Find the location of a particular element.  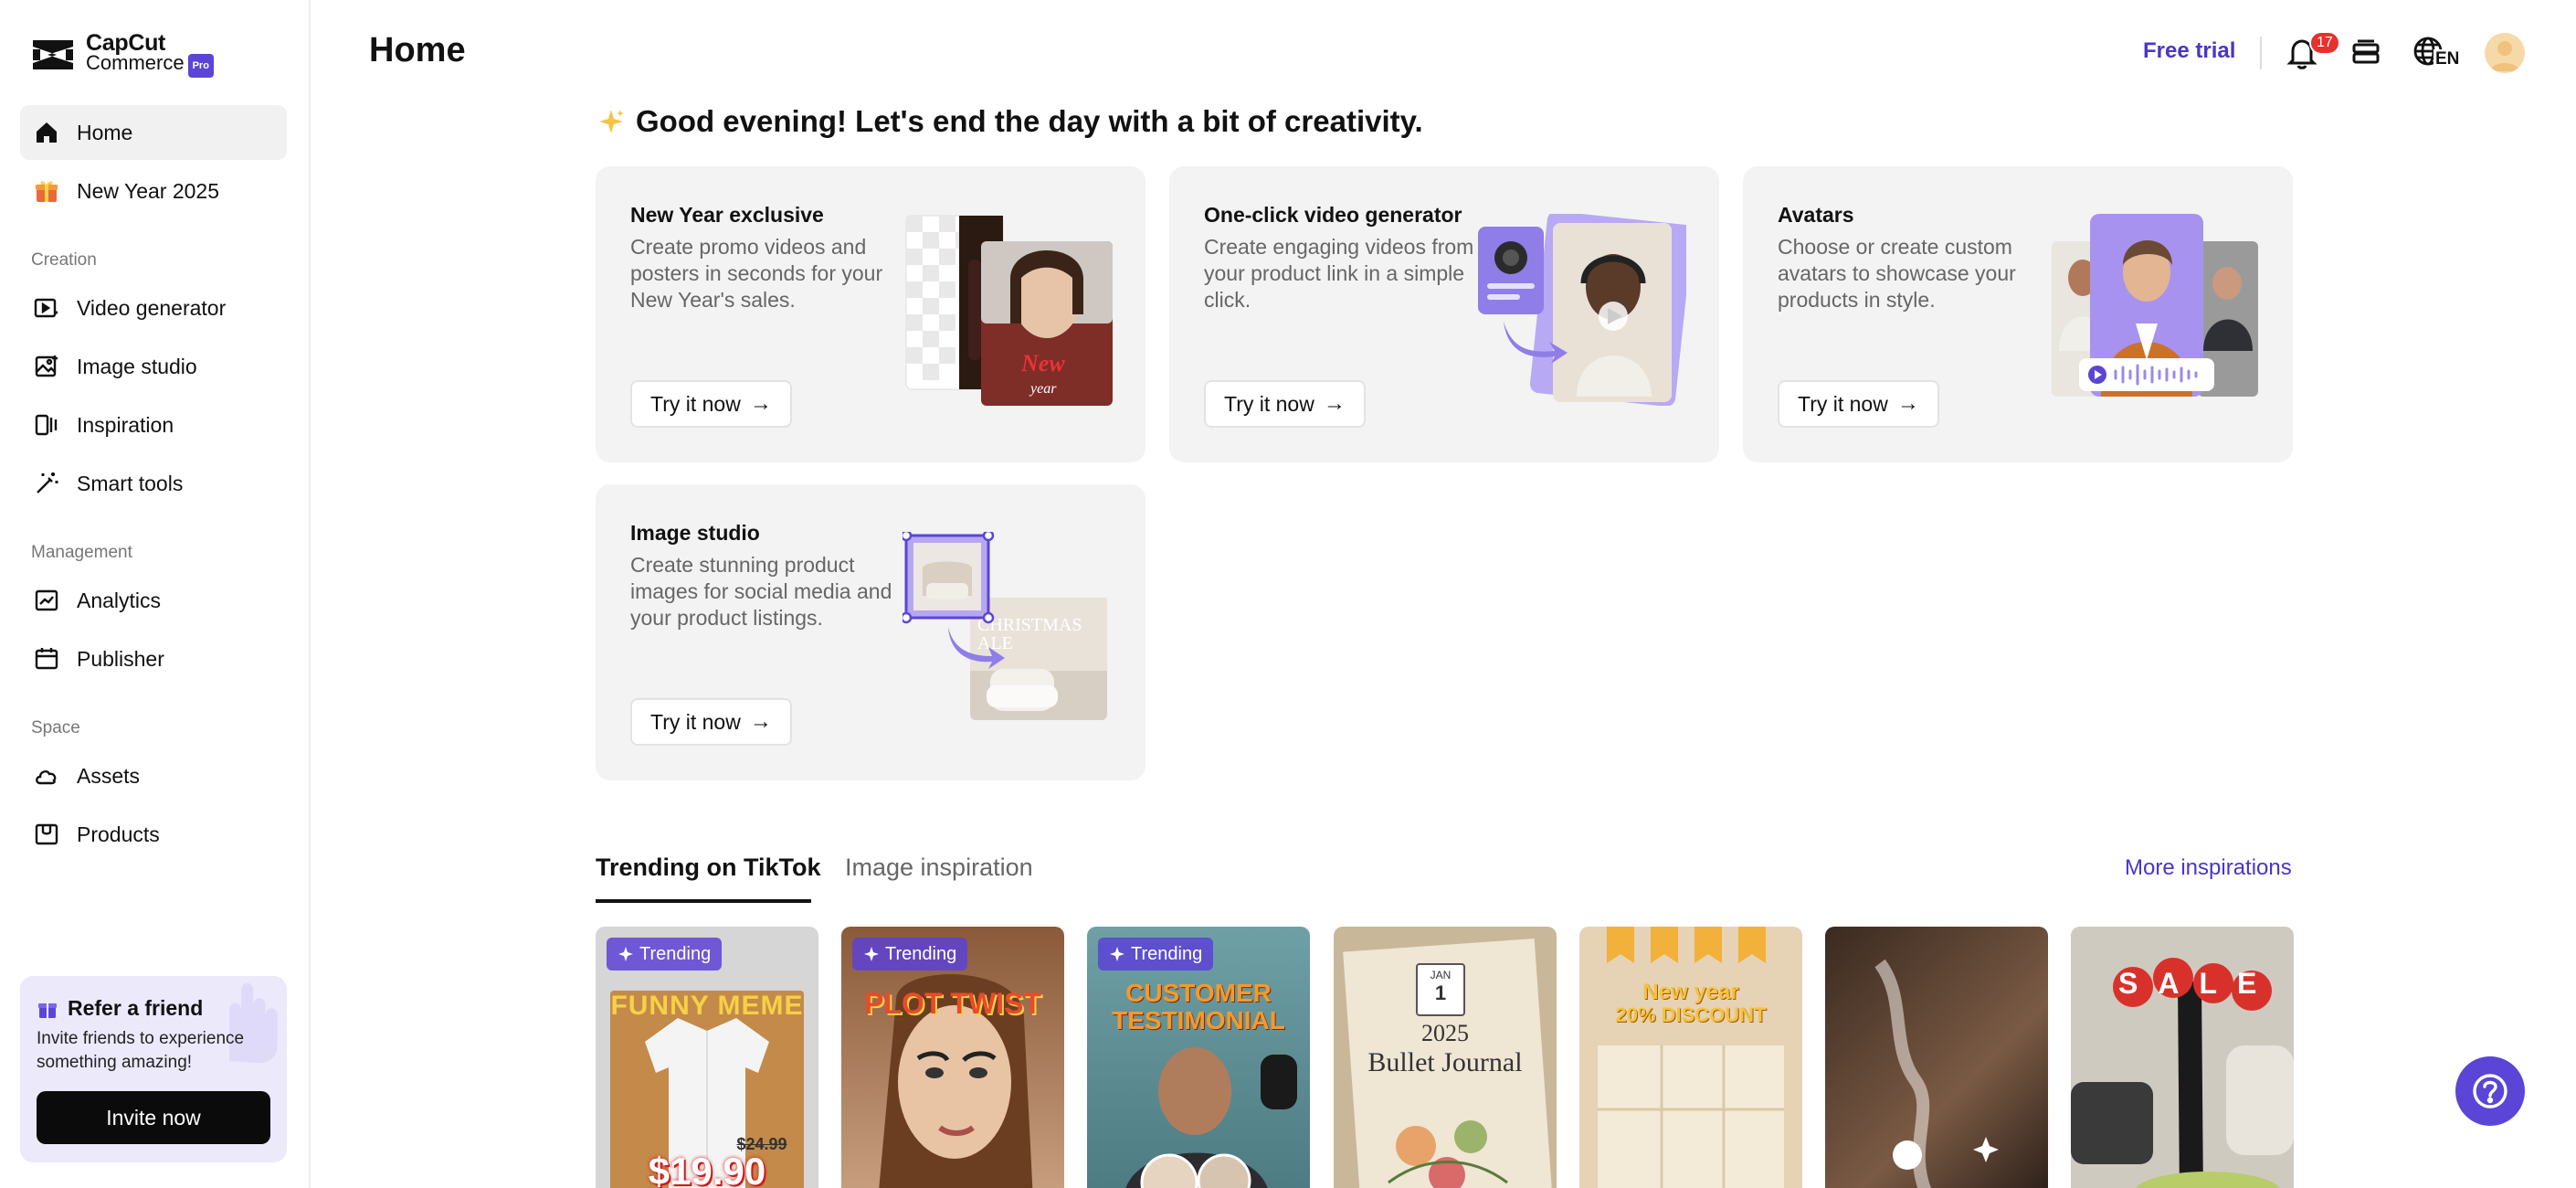

living-room-image is located at coordinates (2182, 1057).